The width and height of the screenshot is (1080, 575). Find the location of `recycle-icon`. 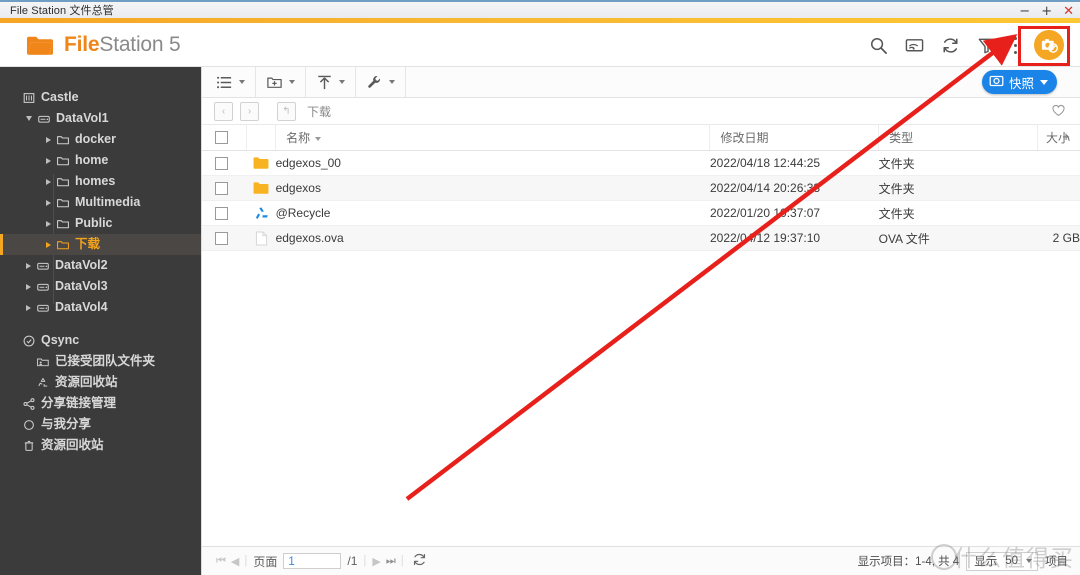

recycle-icon is located at coordinates (45, 383).